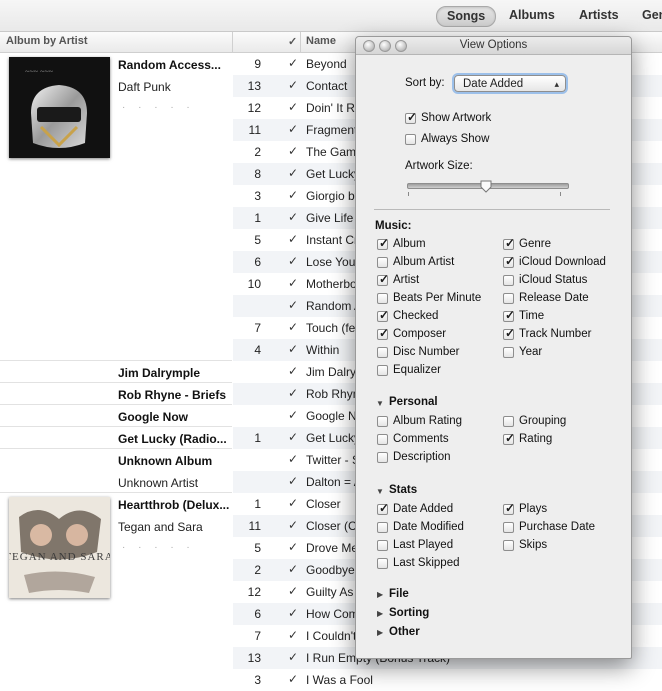  Describe the element at coordinates (652, 15) in the screenshot. I see `tab-genres: Genres` at that location.